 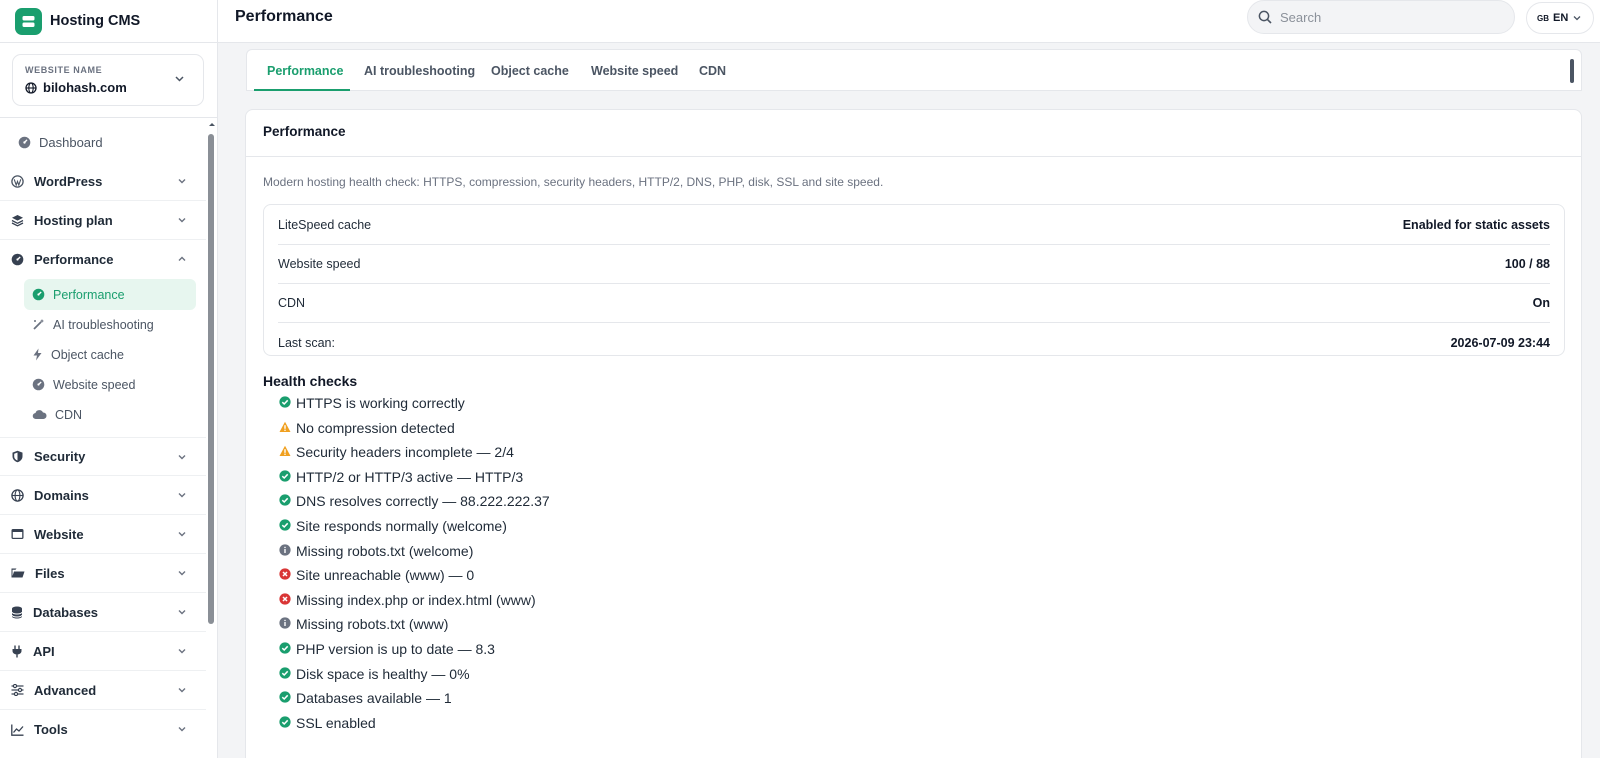 What do you see at coordinates (385, 575) in the screenshot?
I see `health-check-text: Site unreachable (www) — 0` at bounding box center [385, 575].